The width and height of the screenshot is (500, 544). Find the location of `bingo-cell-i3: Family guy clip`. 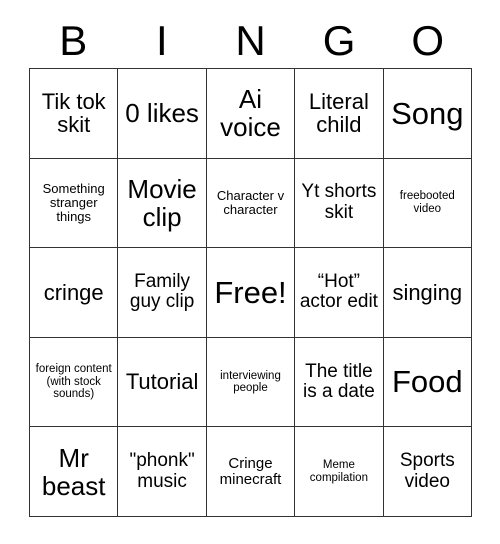

bingo-cell-i3: Family guy clip is located at coordinates (162, 293).